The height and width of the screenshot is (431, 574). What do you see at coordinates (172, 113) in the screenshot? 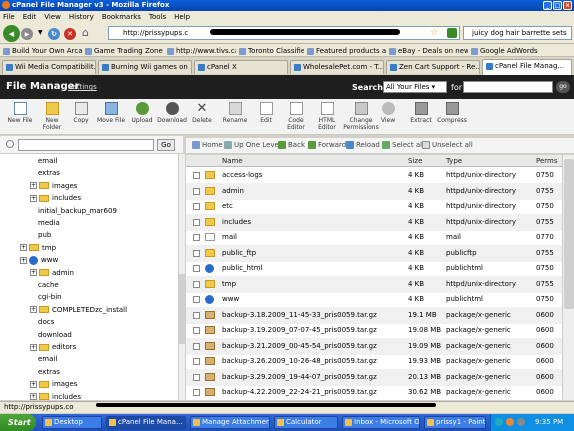
I see `download-button: Download` at bounding box center [172, 113].